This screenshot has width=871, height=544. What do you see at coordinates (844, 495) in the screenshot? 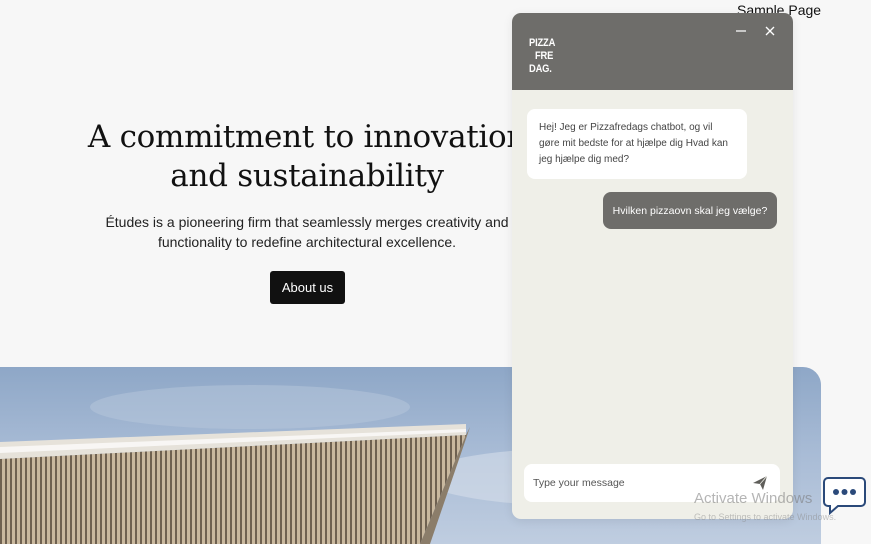
I see `chat-bubble-icon` at bounding box center [844, 495].